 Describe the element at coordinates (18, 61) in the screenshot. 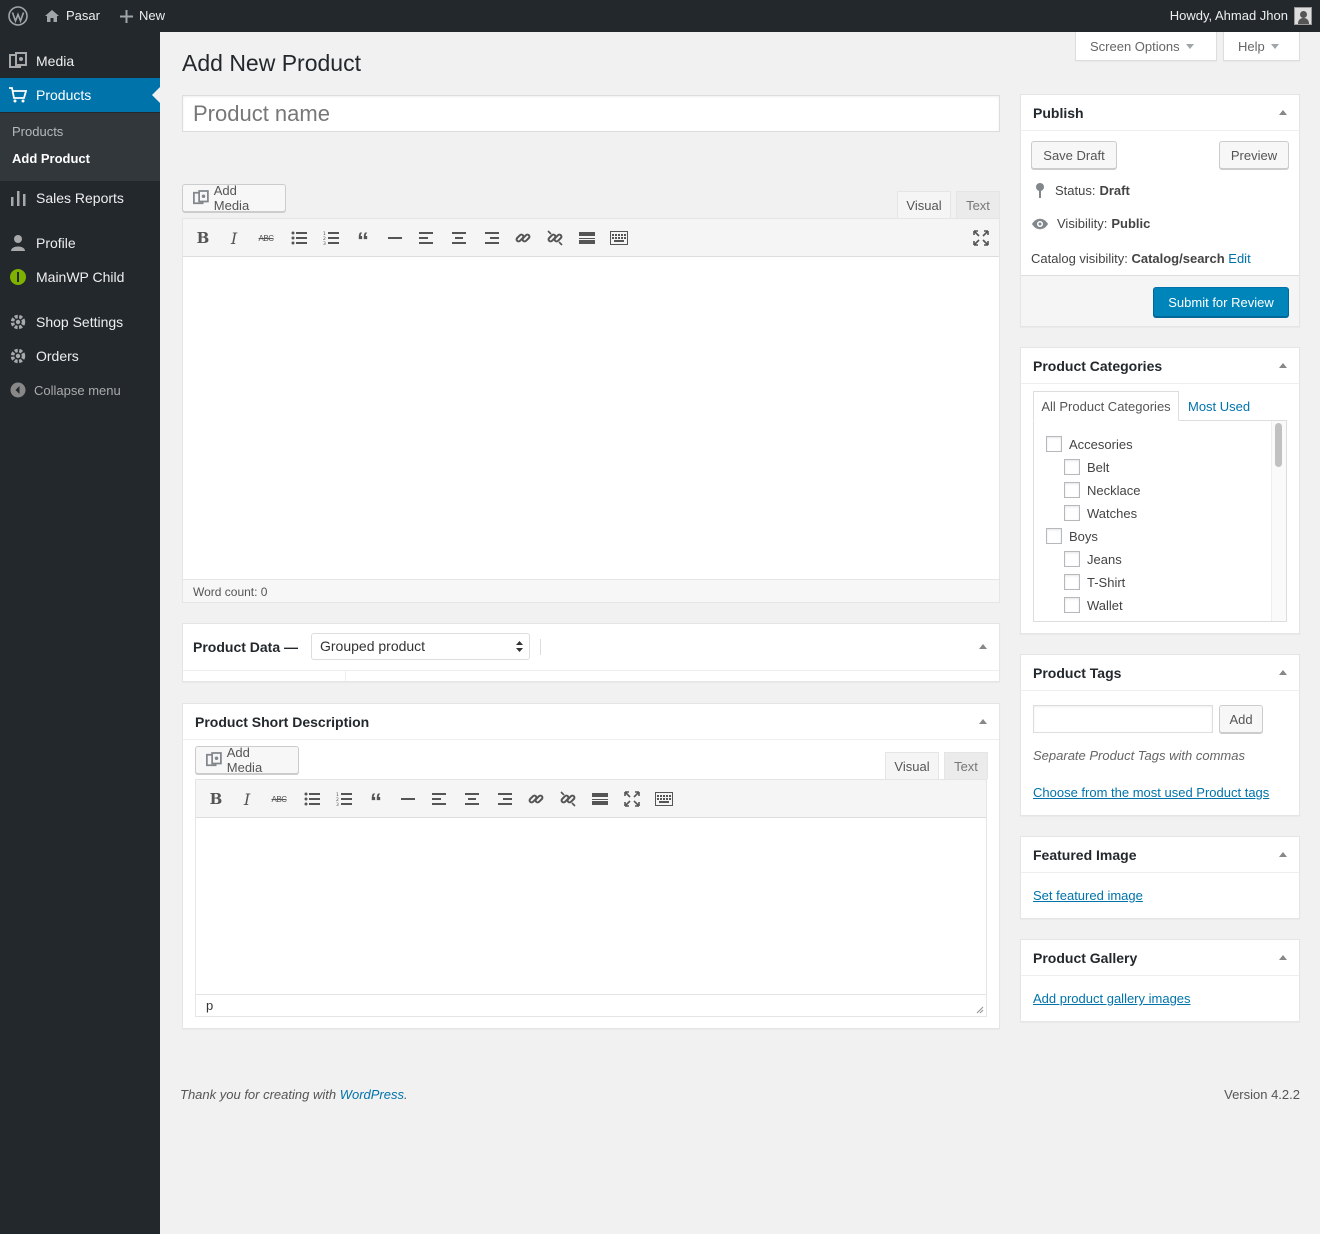

I see `media-icon` at that location.